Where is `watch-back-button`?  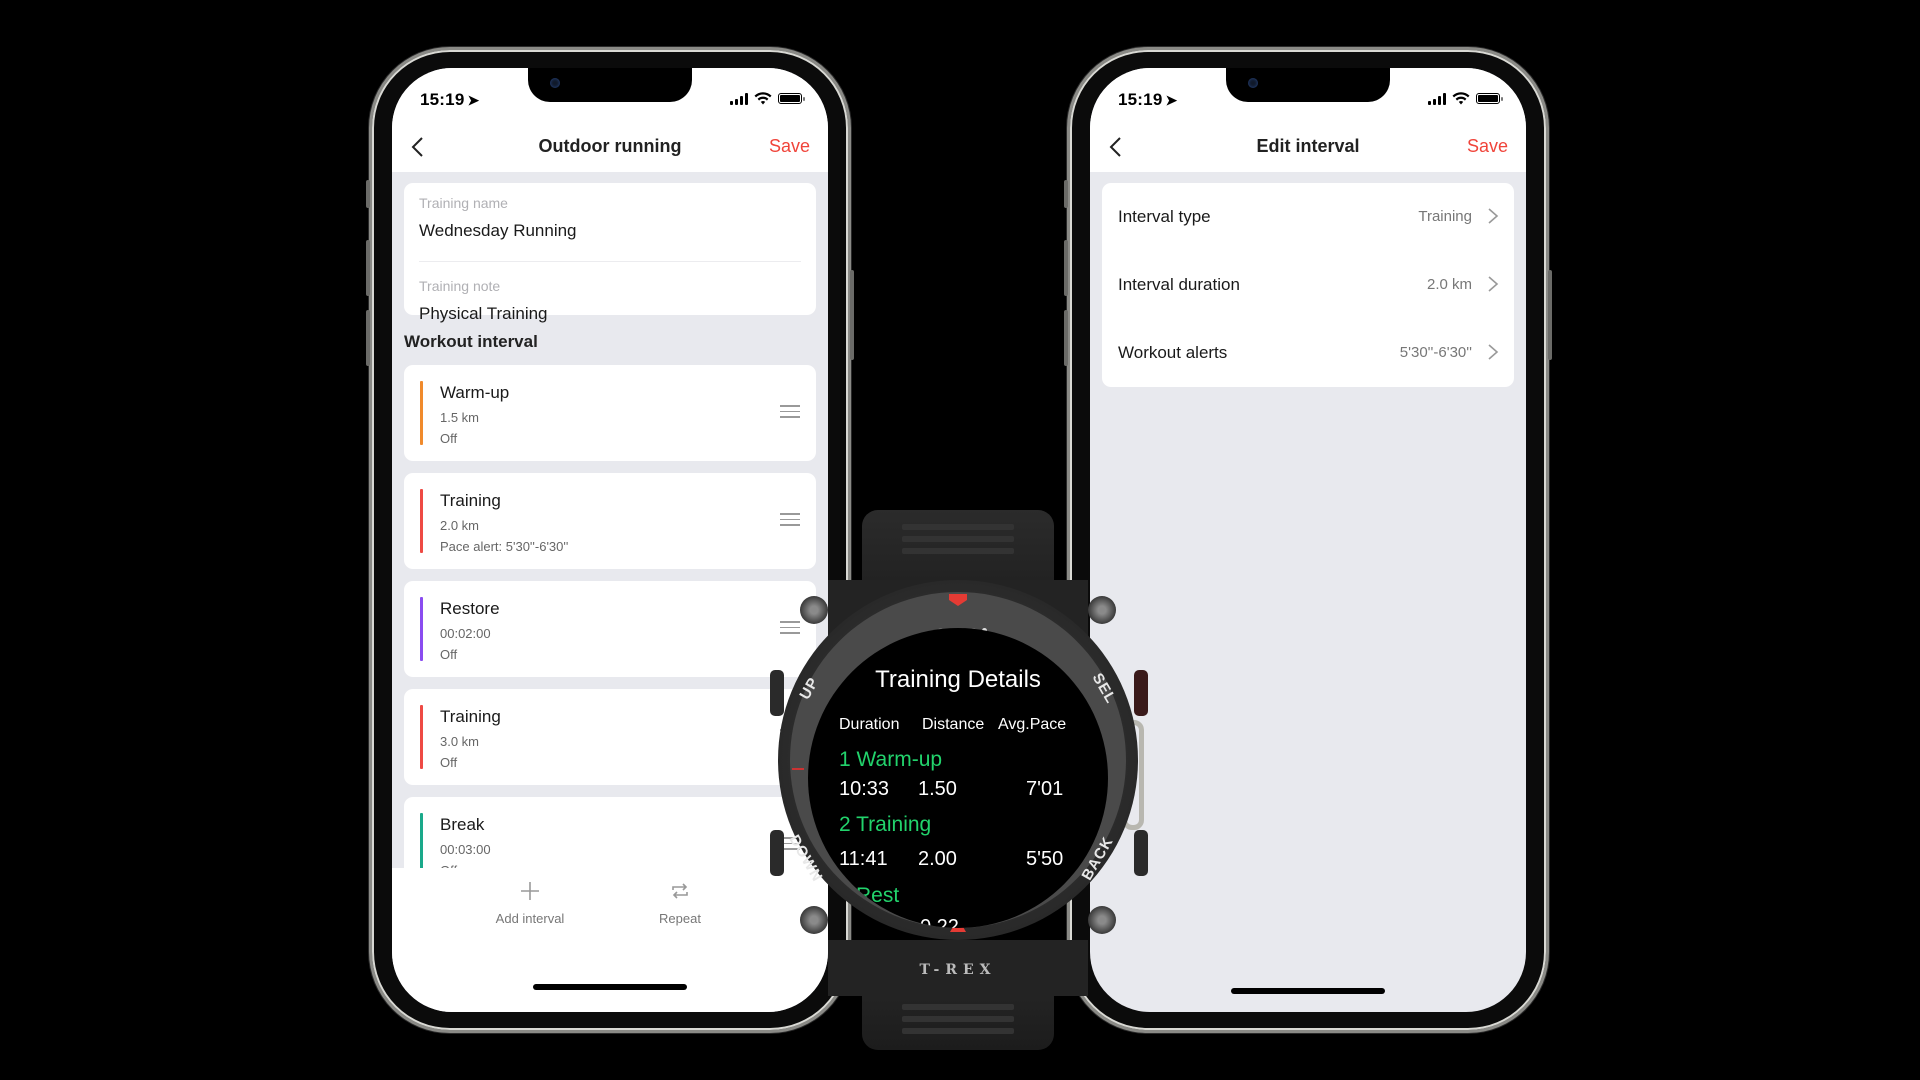 watch-back-button is located at coordinates (1141, 853).